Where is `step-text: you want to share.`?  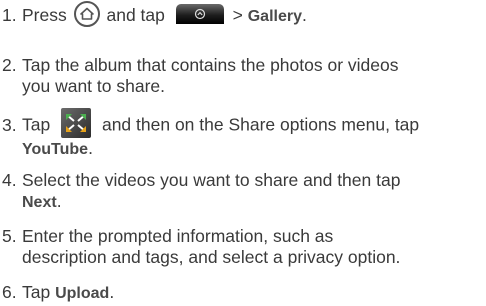 step-text: you want to share. is located at coordinates (93, 86).